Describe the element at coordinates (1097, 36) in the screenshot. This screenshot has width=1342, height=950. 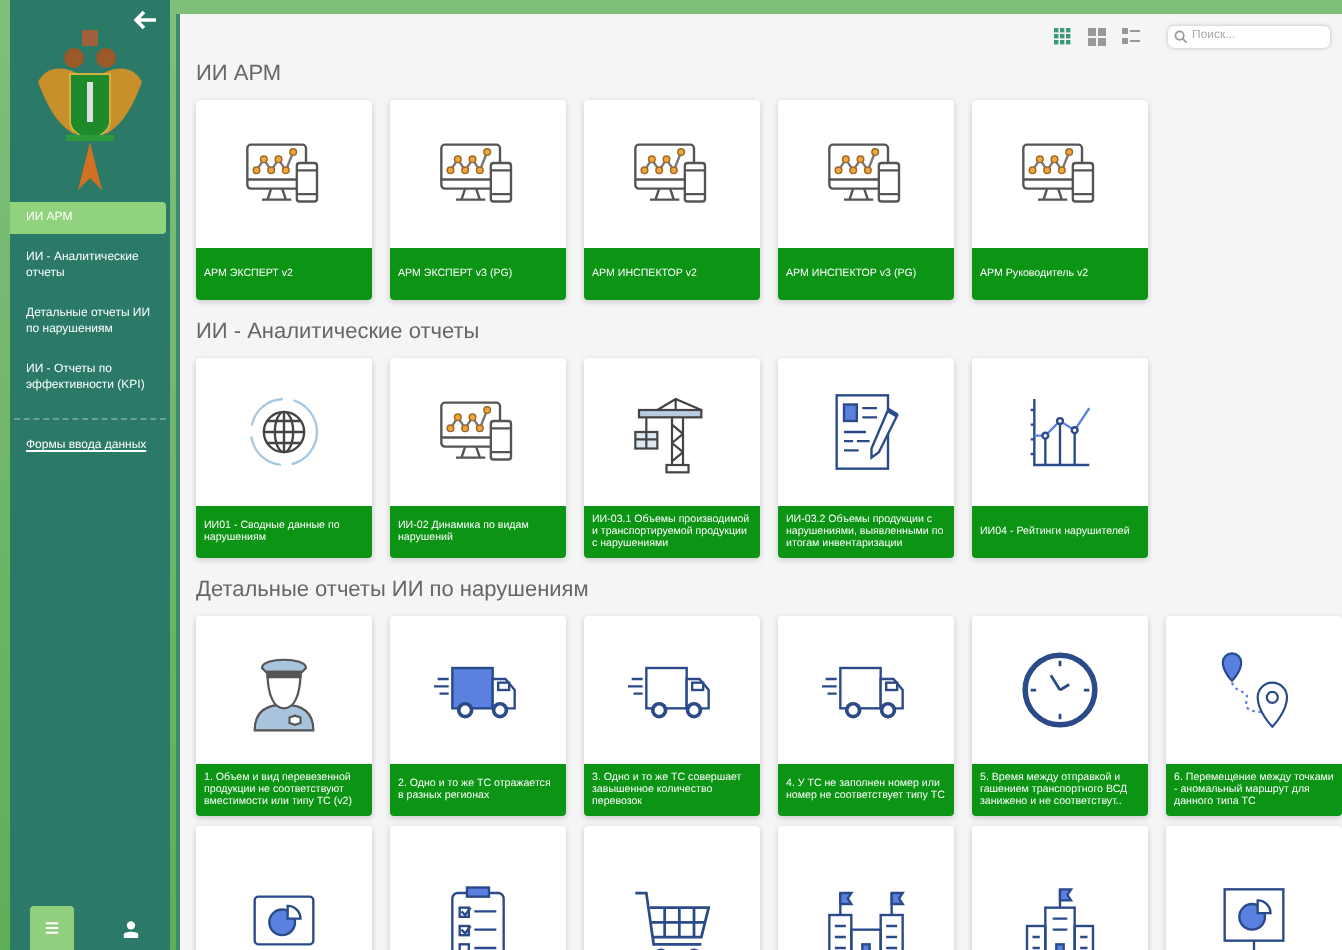
I see `tile-view-button` at that location.